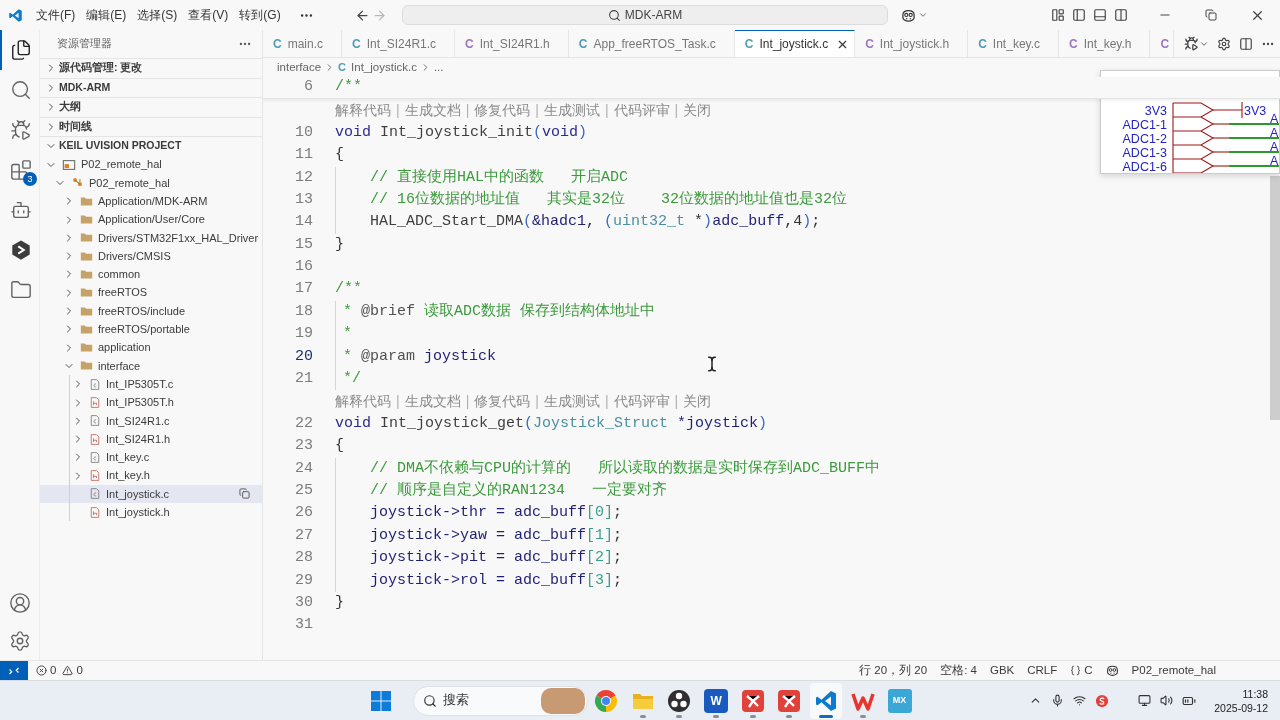  I want to click on language-button: C, so click(1081, 670).